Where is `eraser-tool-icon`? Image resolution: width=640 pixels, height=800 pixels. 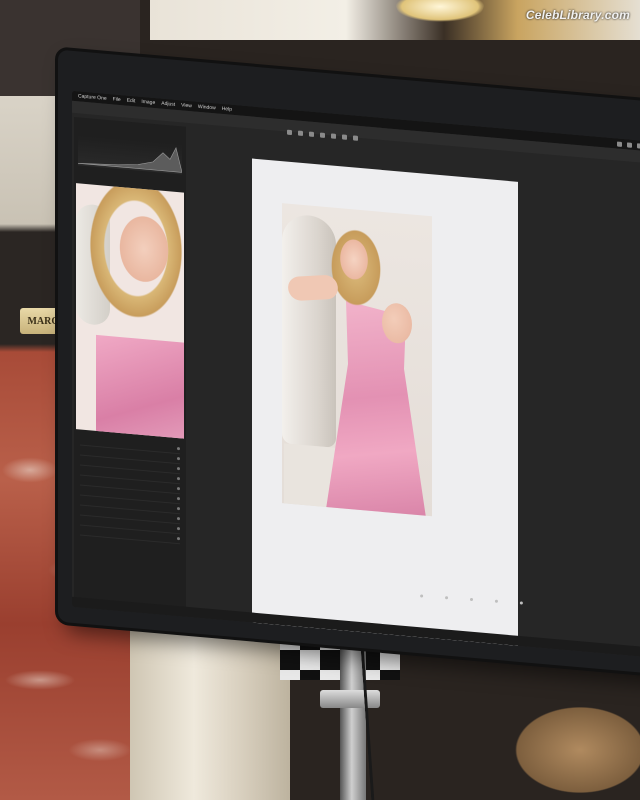 eraser-tool-icon is located at coordinates (322, 135).